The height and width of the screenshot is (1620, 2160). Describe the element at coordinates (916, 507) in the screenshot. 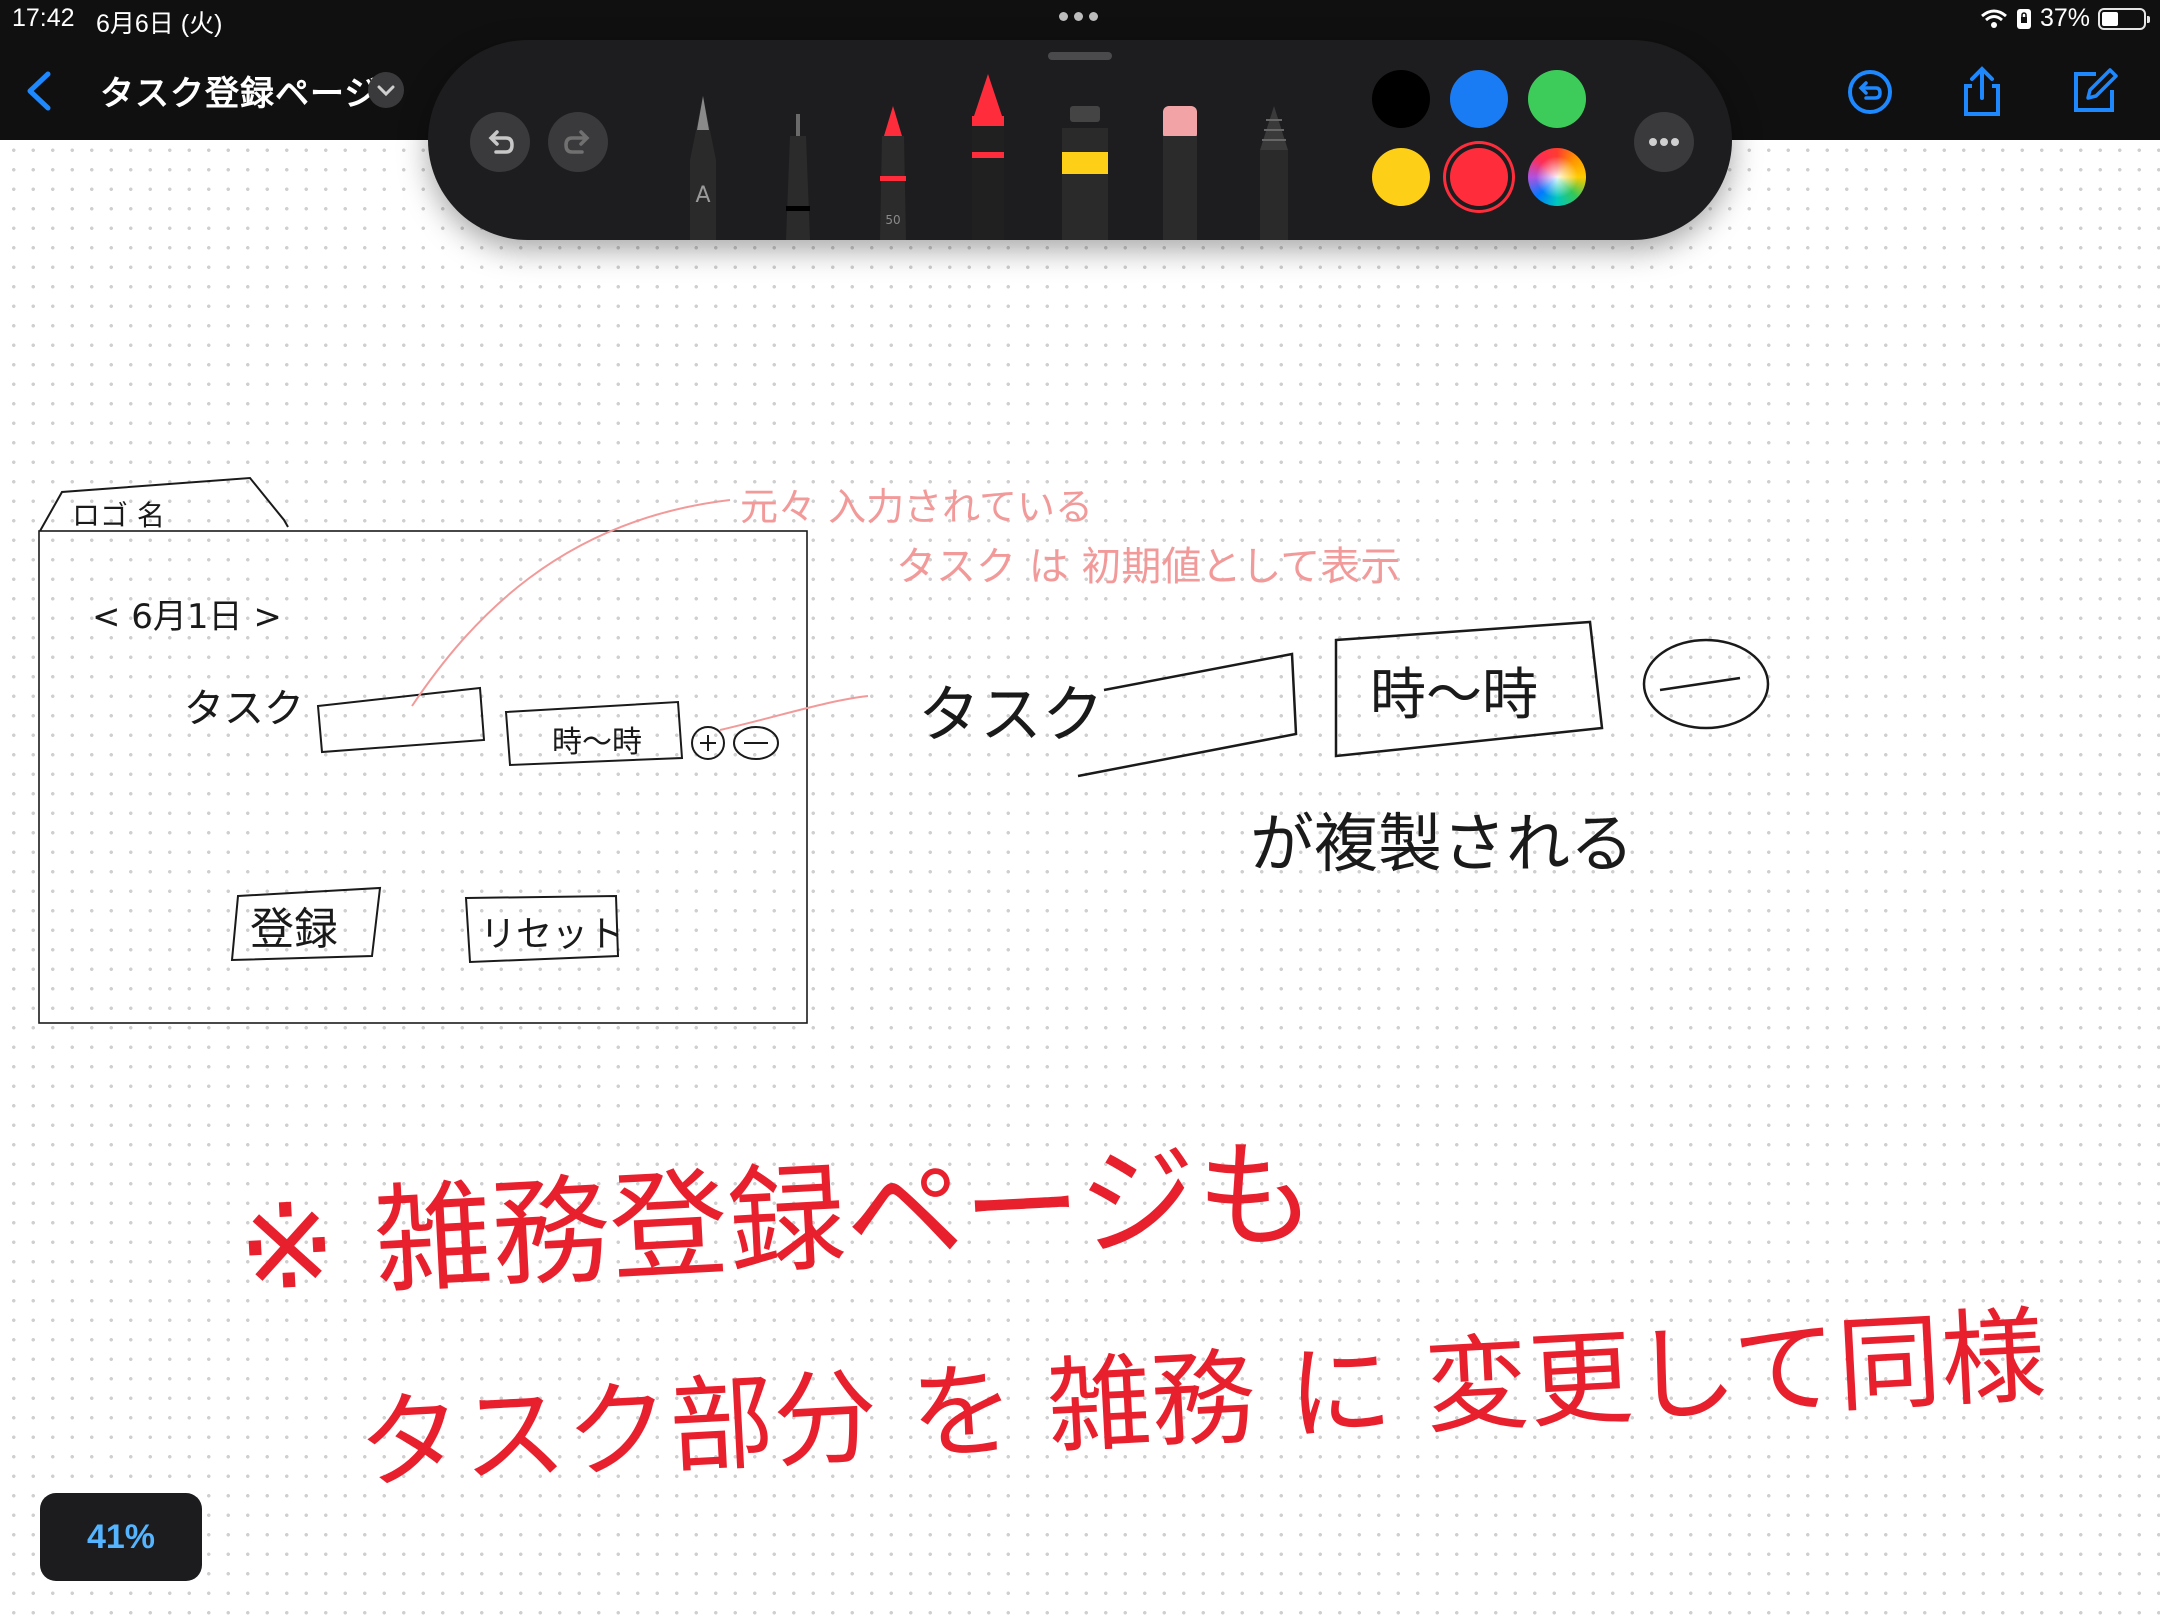

I see `pink-note-1: 元々 入力されている` at that location.